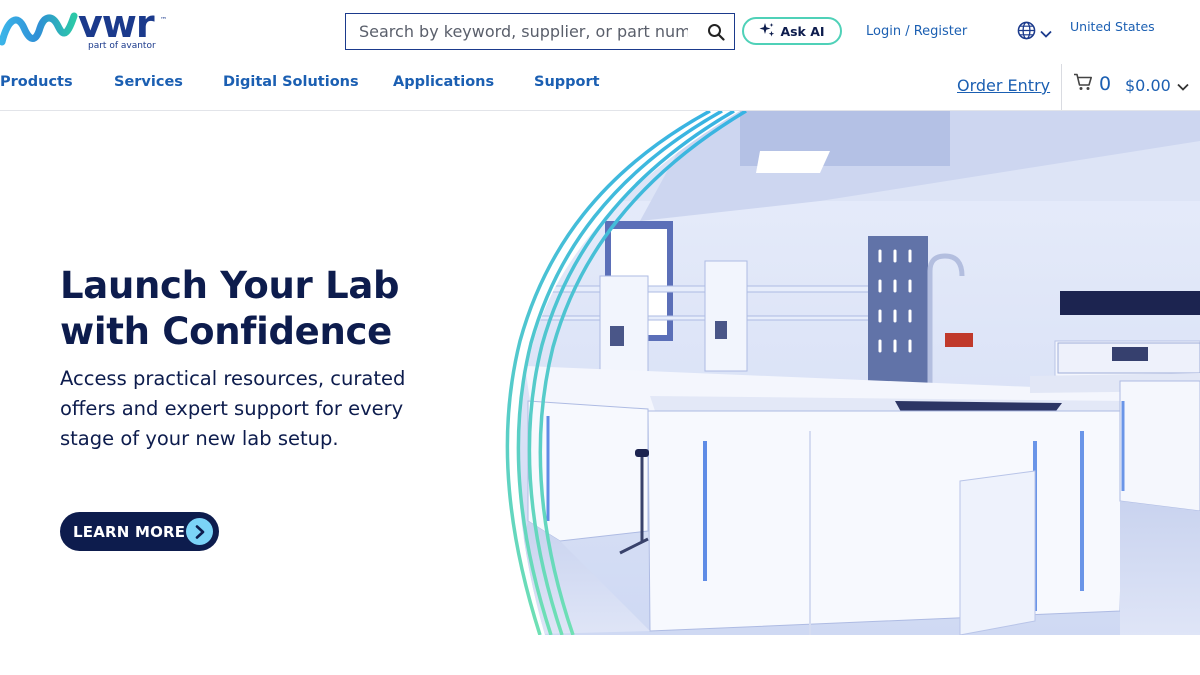 This screenshot has height=675, width=1200. I want to click on order-entry-link: Order Entry, so click(1003, 85).